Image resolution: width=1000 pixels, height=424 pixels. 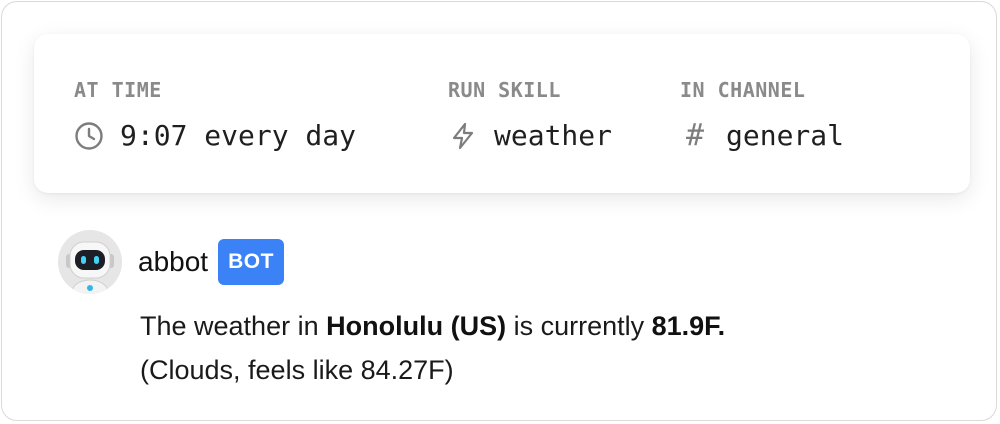 I want to click on hash-icon: #, so click(x=695, y=135).